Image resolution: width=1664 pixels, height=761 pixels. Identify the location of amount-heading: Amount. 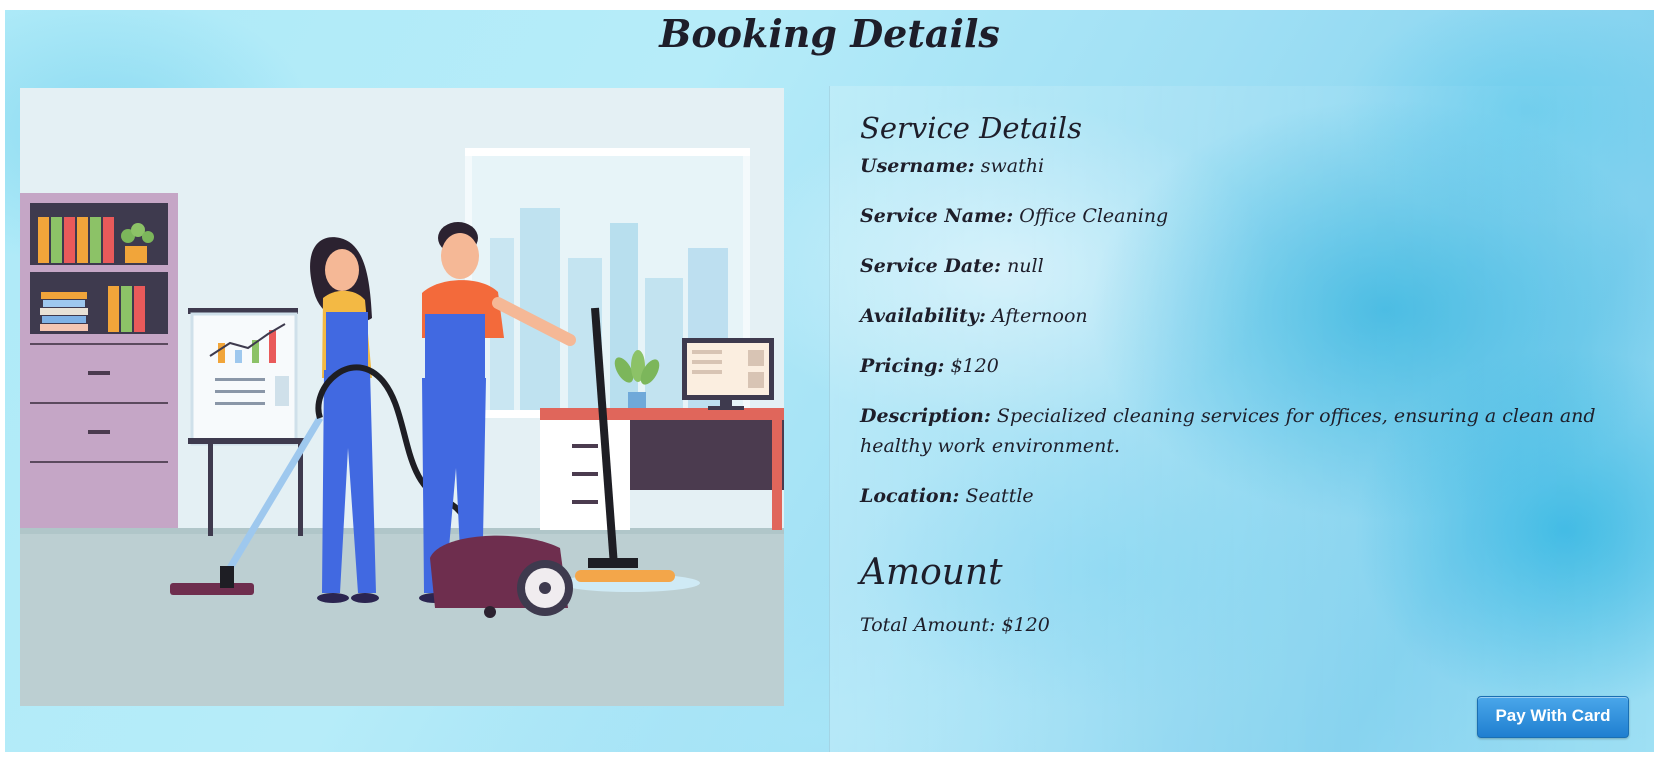
(931, 572).